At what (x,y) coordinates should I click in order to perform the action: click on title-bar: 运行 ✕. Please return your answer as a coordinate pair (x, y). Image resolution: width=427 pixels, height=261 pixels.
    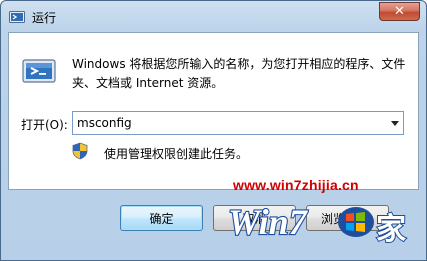
    Looking at the image, I should click on (213, 17).